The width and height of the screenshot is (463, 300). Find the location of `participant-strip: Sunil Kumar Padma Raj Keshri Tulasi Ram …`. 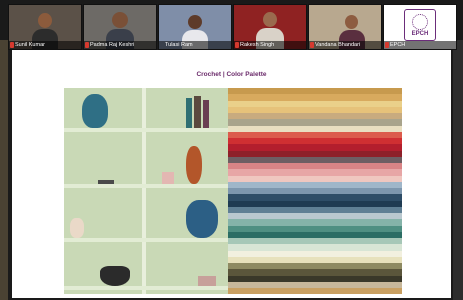

participant-strip: Sunil Kumar Padma Raj Keshri Tulasi Ram … is located at coordinates (232, 27).